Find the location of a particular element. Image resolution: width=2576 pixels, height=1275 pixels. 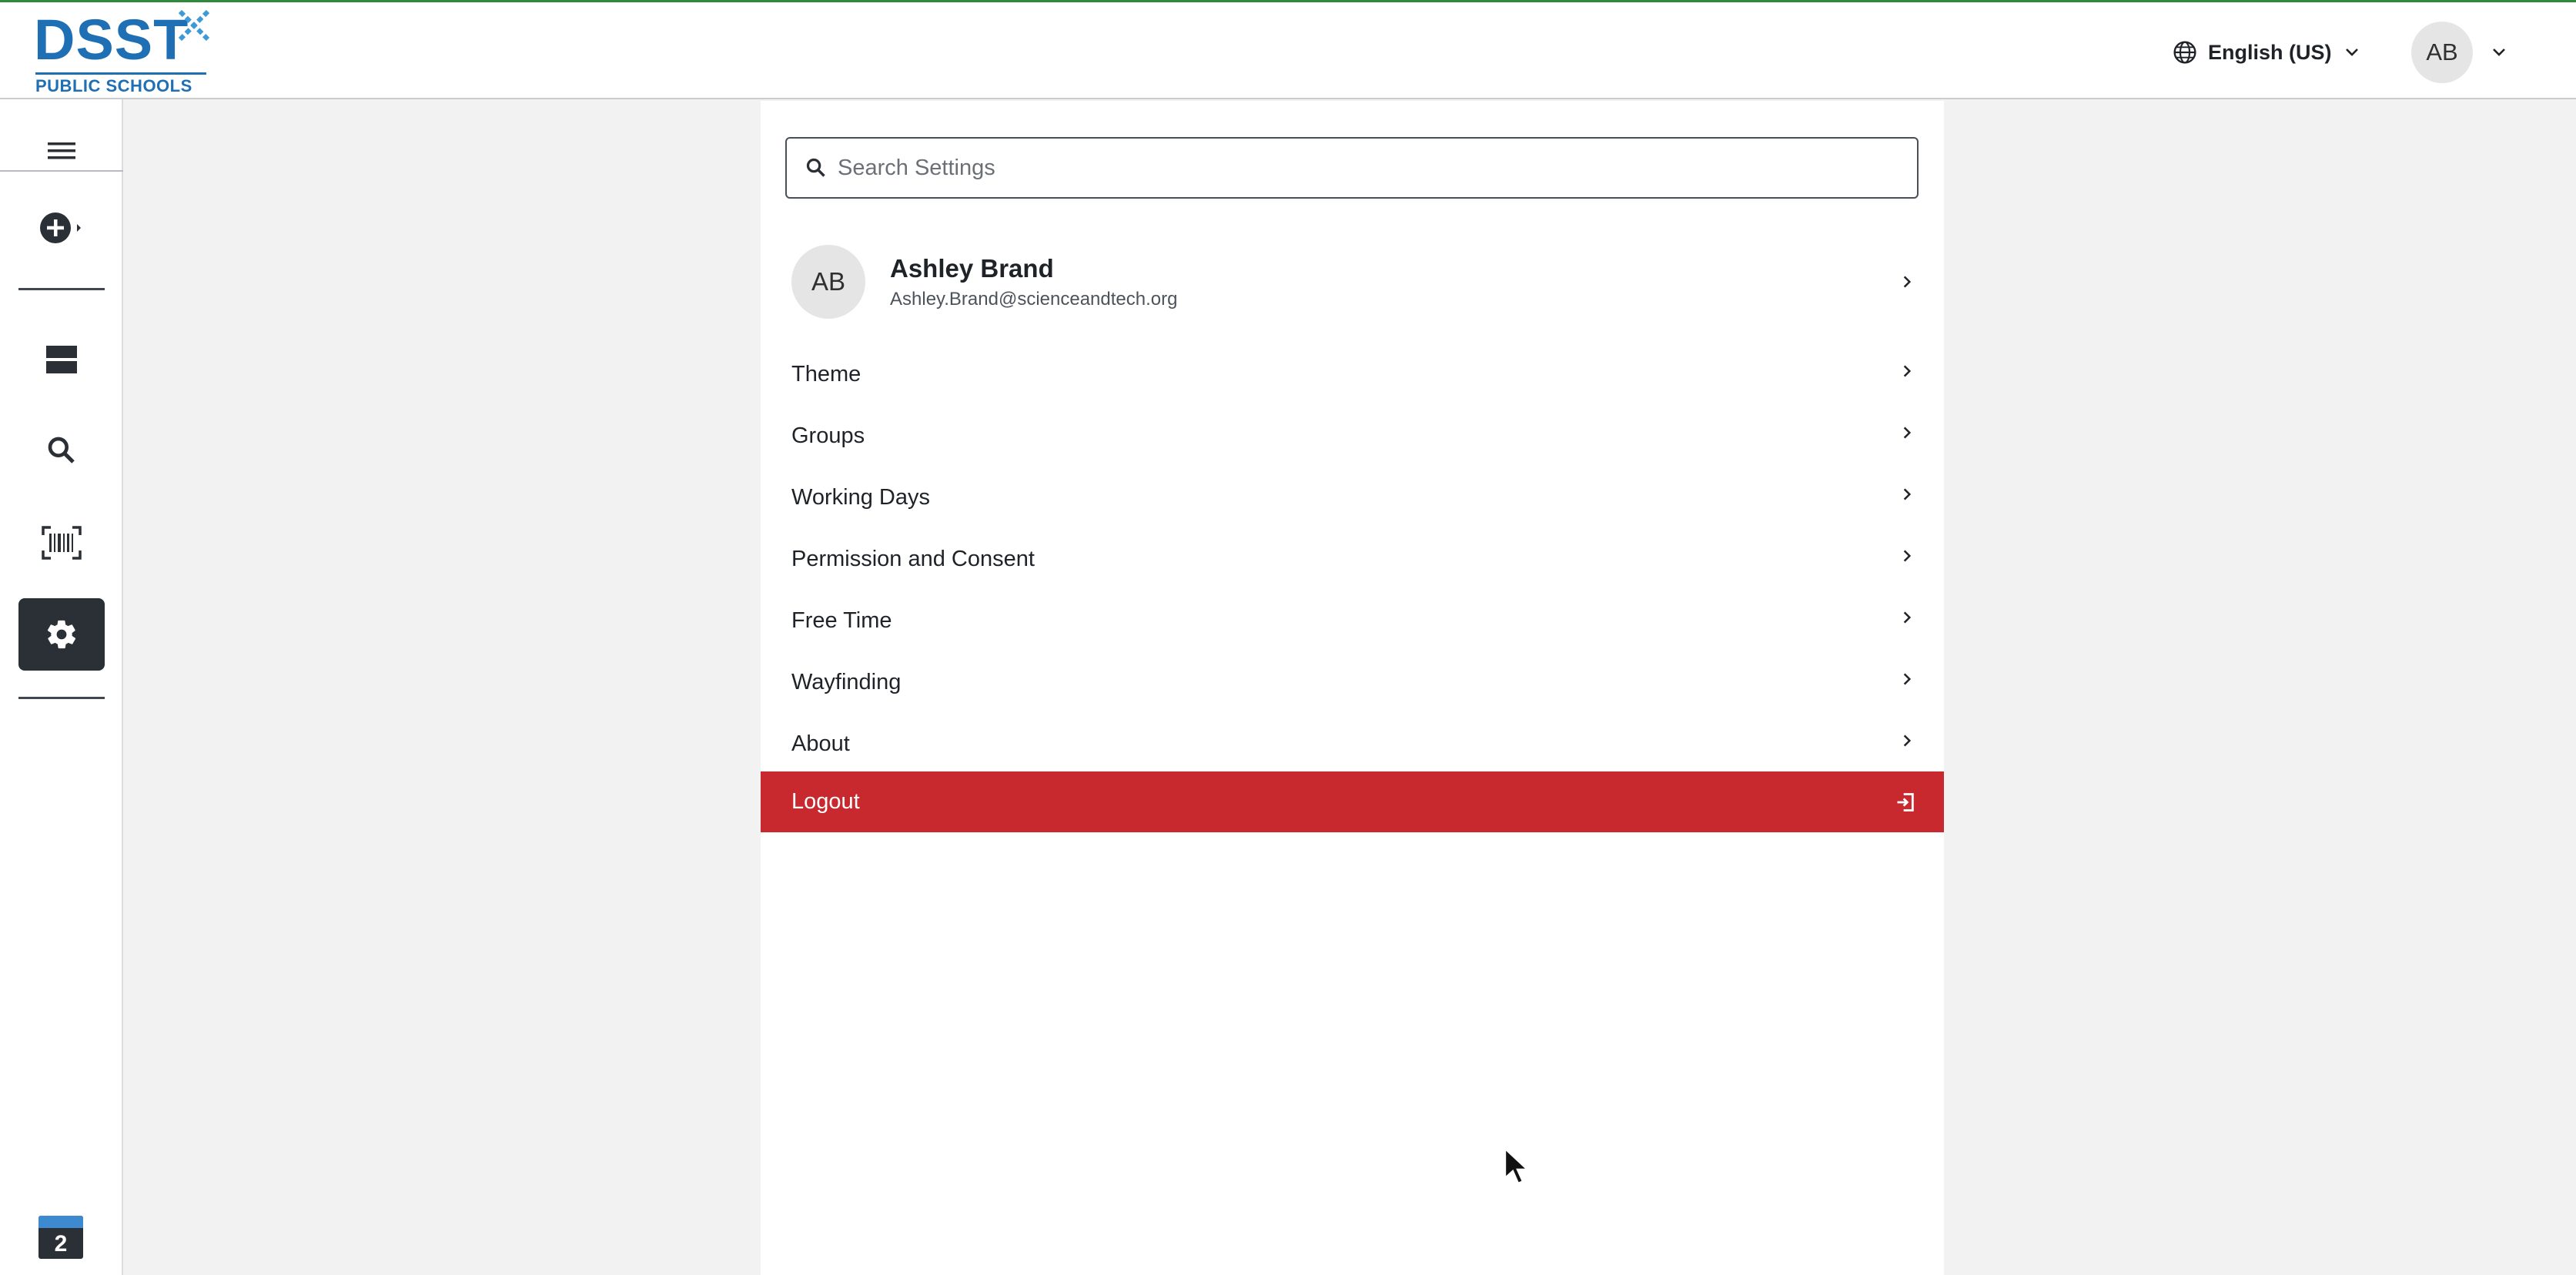

logout-icon is located at coordinates (1906, 802).